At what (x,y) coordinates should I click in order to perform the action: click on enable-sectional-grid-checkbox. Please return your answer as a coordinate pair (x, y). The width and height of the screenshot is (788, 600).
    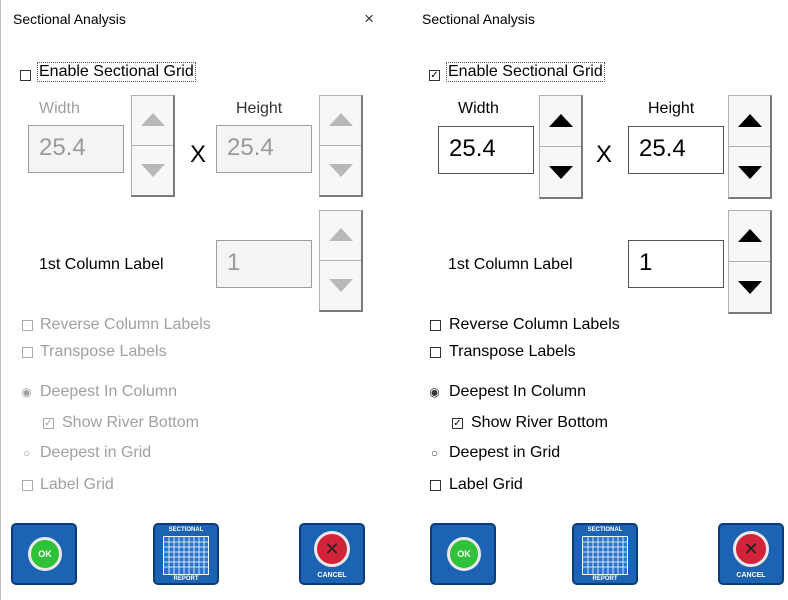
    Looking at the image, I should click on (25, 75).